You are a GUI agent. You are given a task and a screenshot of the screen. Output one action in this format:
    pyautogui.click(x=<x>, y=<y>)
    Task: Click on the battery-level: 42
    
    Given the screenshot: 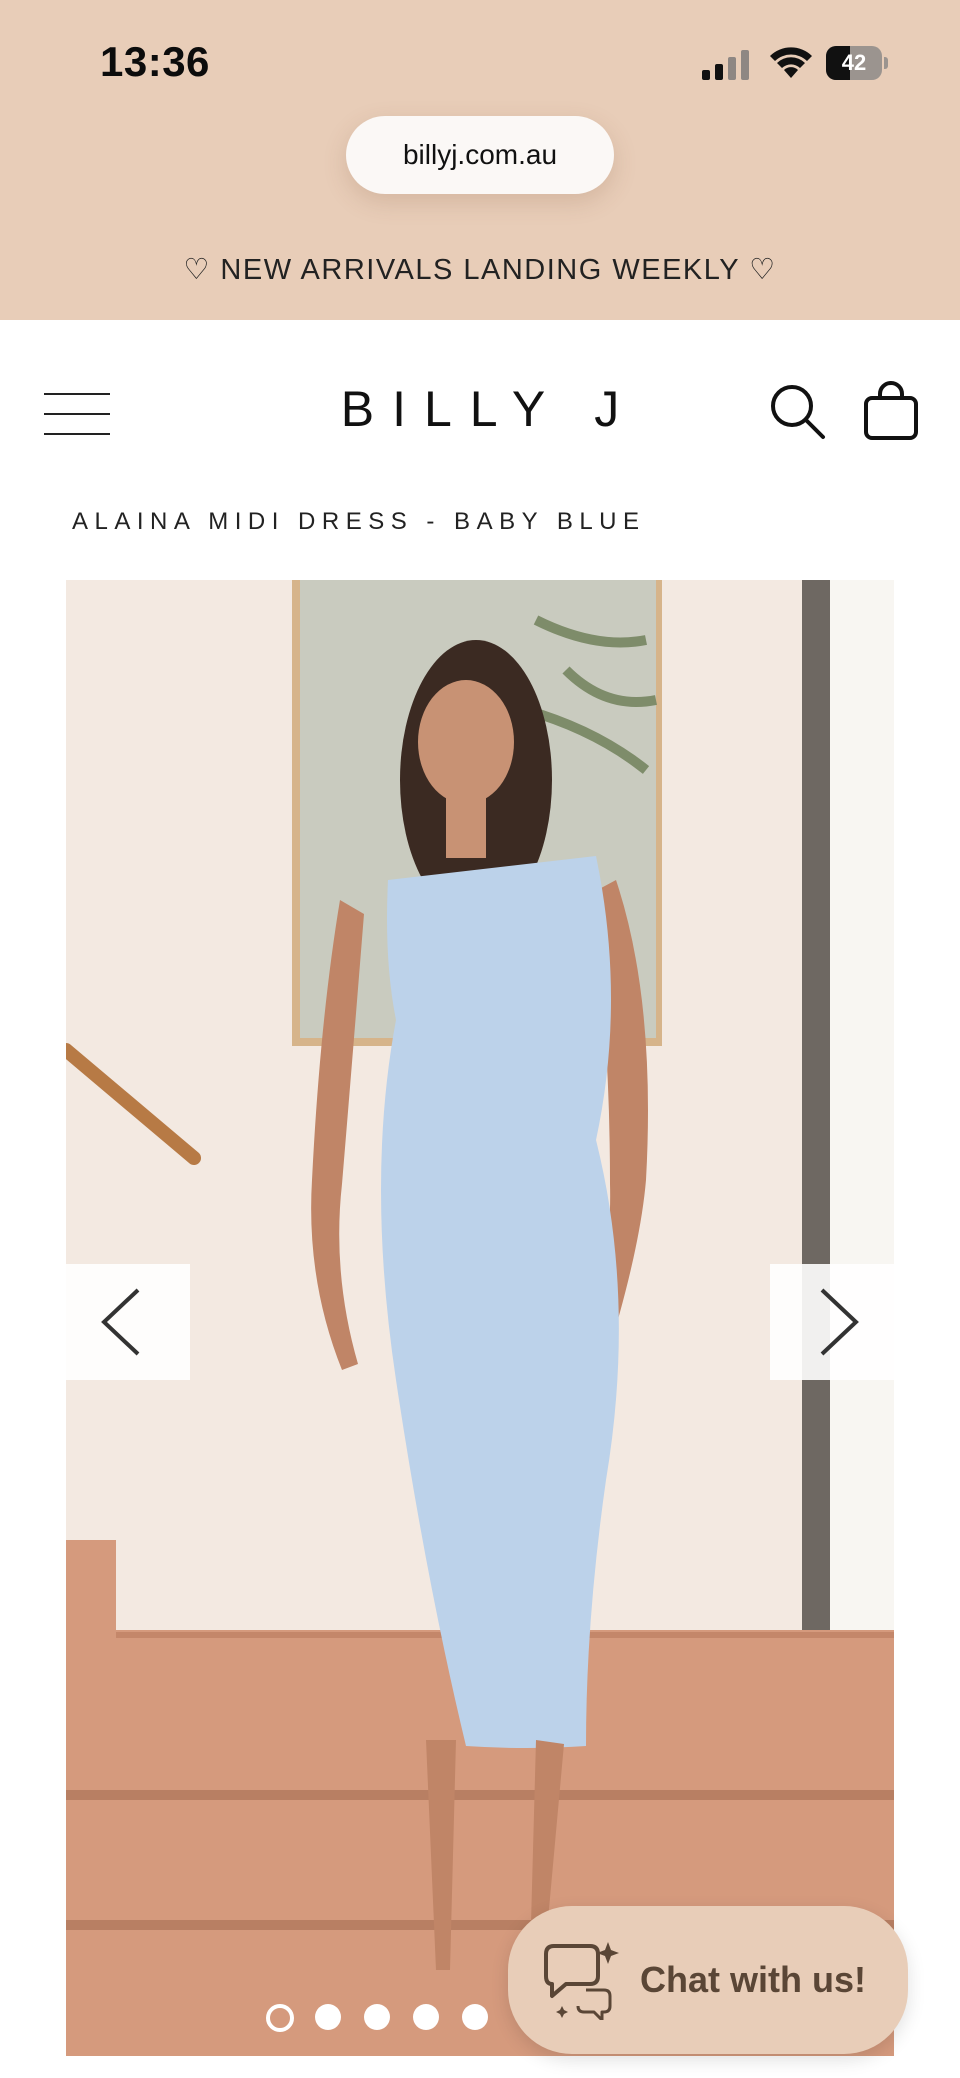 What is the action you would take?
    pyautogui.click(x=854, y=62)
    